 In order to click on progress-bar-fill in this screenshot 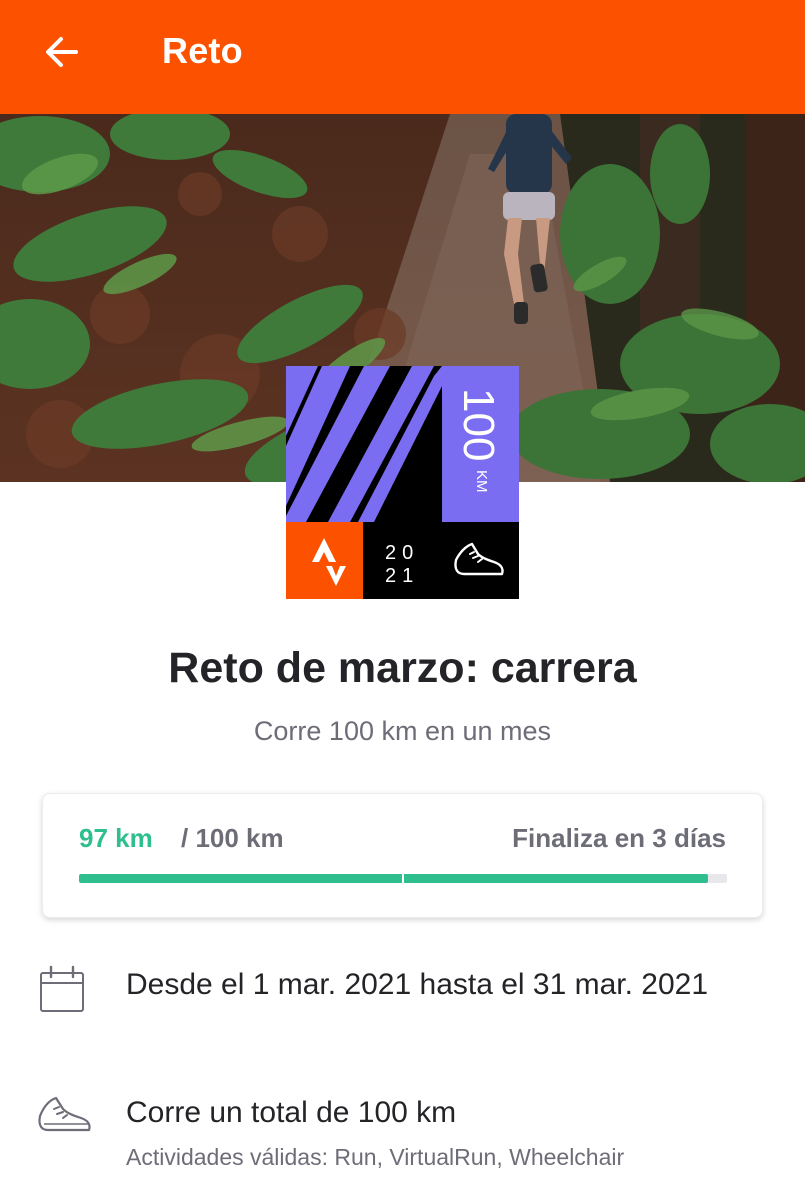, I will do `click(393, 878)`.